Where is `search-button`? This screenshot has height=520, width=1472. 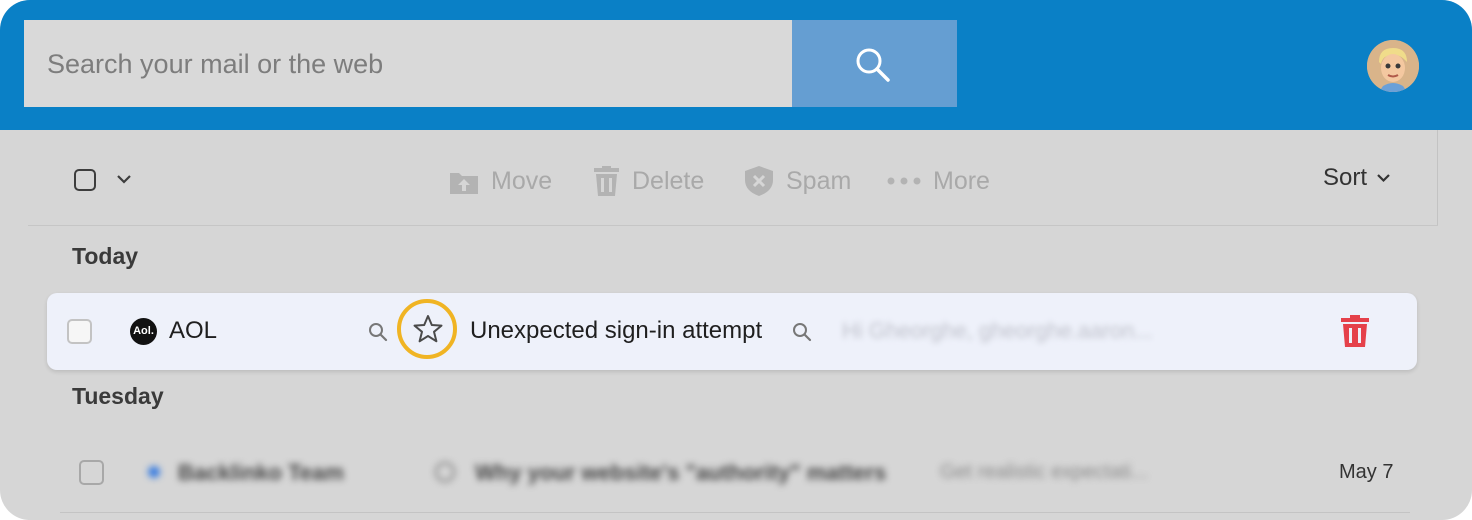 search-button is located at coordinates (874, 63).